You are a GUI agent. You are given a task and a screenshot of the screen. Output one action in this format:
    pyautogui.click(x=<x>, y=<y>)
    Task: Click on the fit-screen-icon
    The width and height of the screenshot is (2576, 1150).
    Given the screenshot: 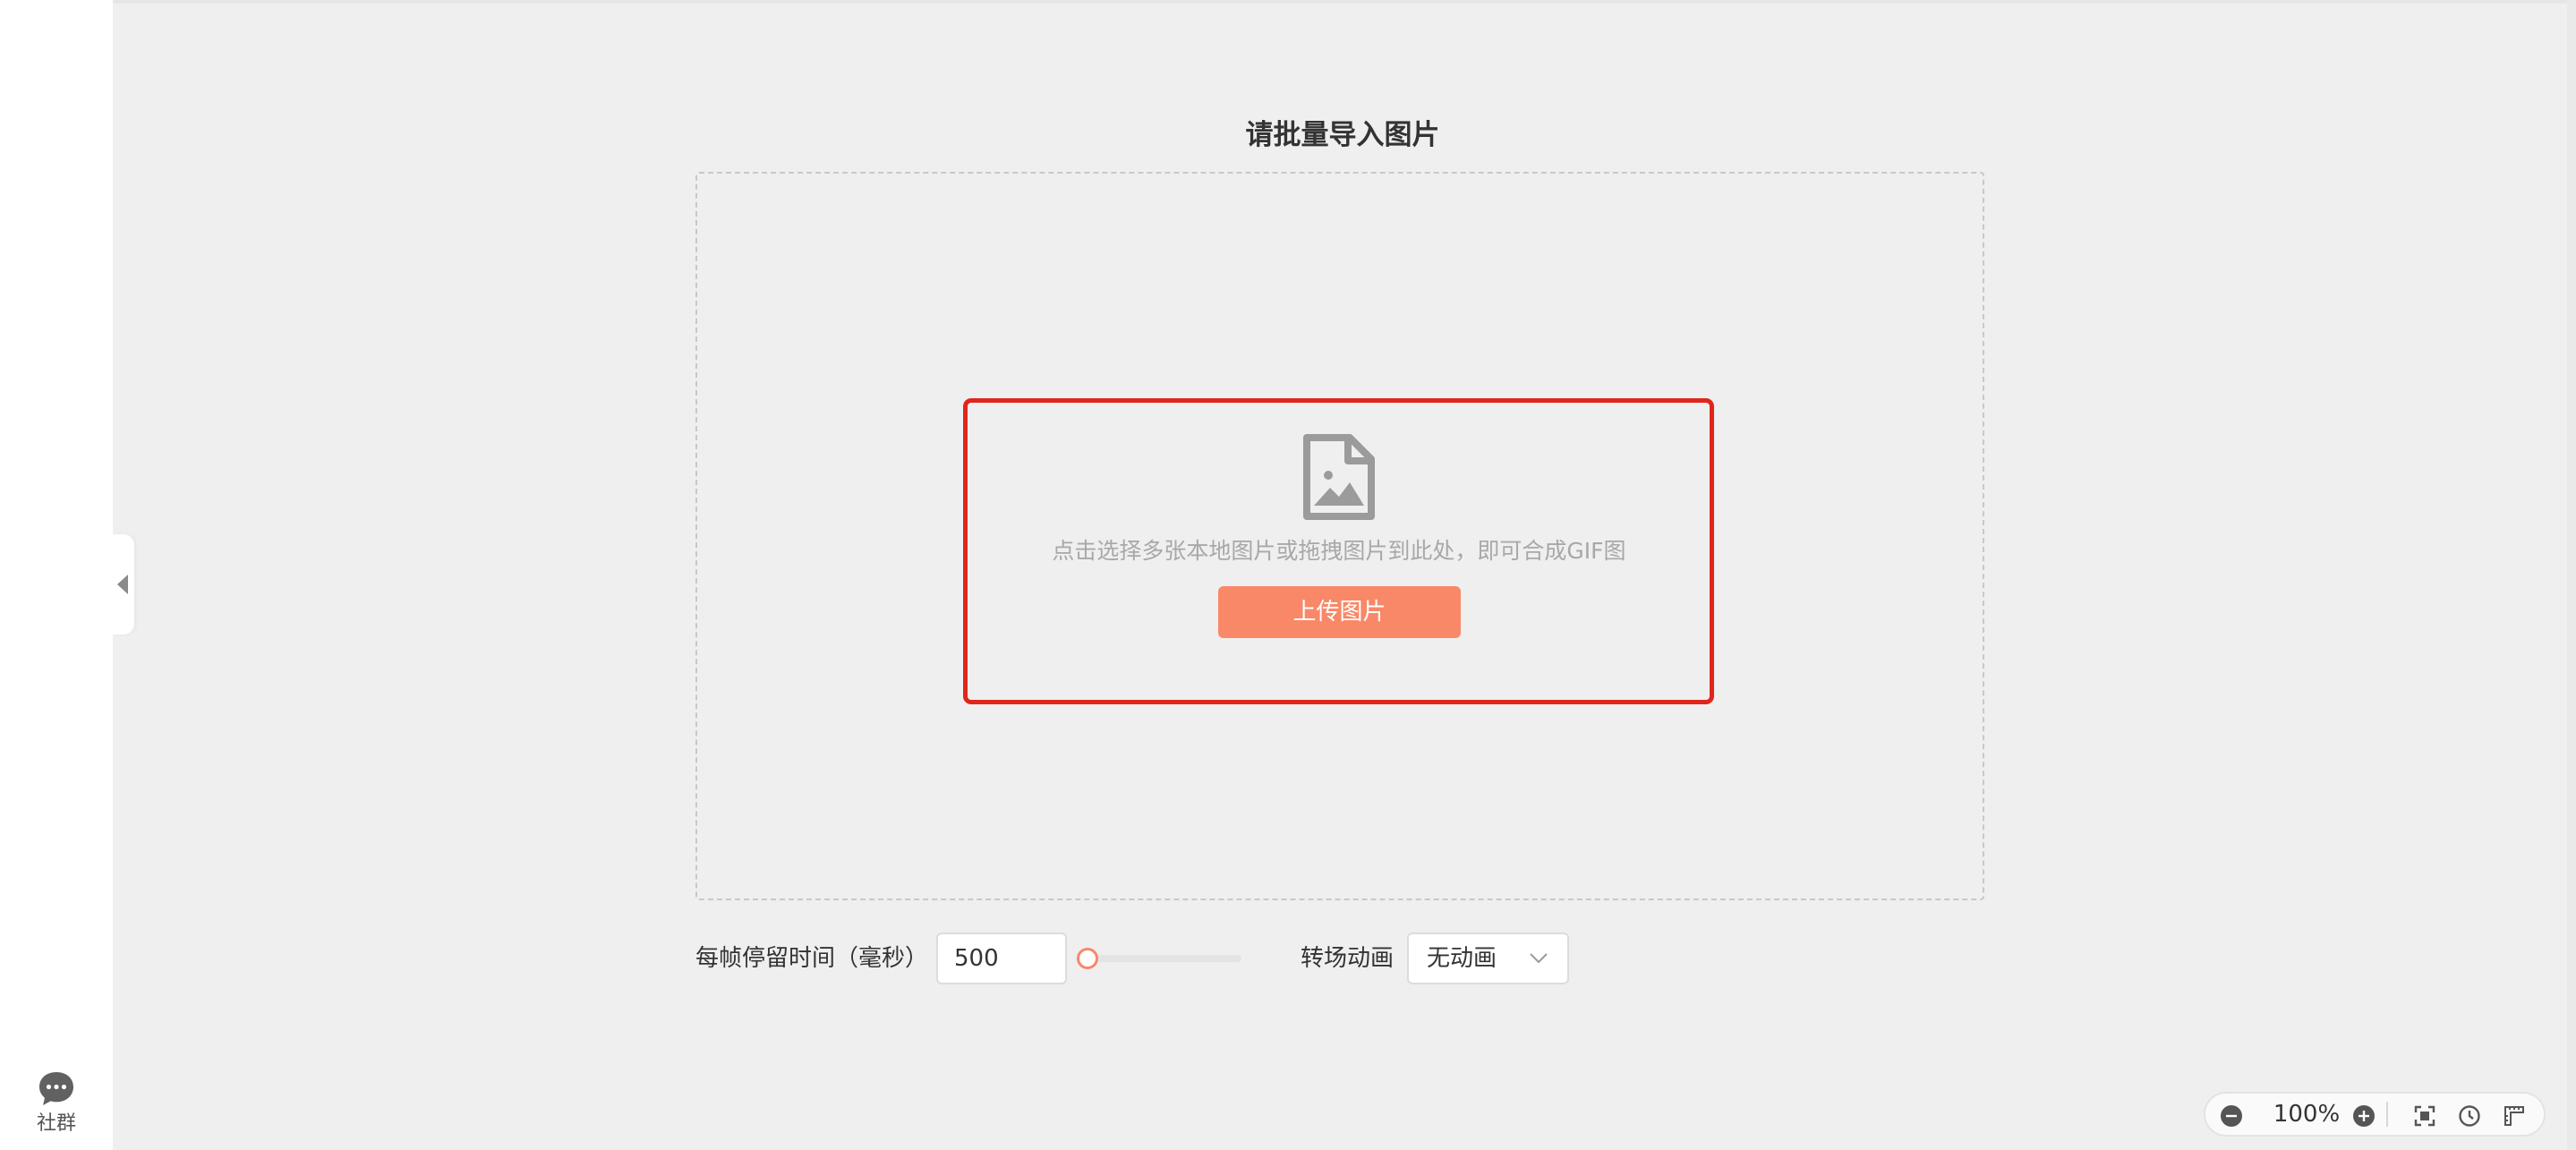 What is the action you would take?
    pyautogui.click(x=2424, y=1116)
    